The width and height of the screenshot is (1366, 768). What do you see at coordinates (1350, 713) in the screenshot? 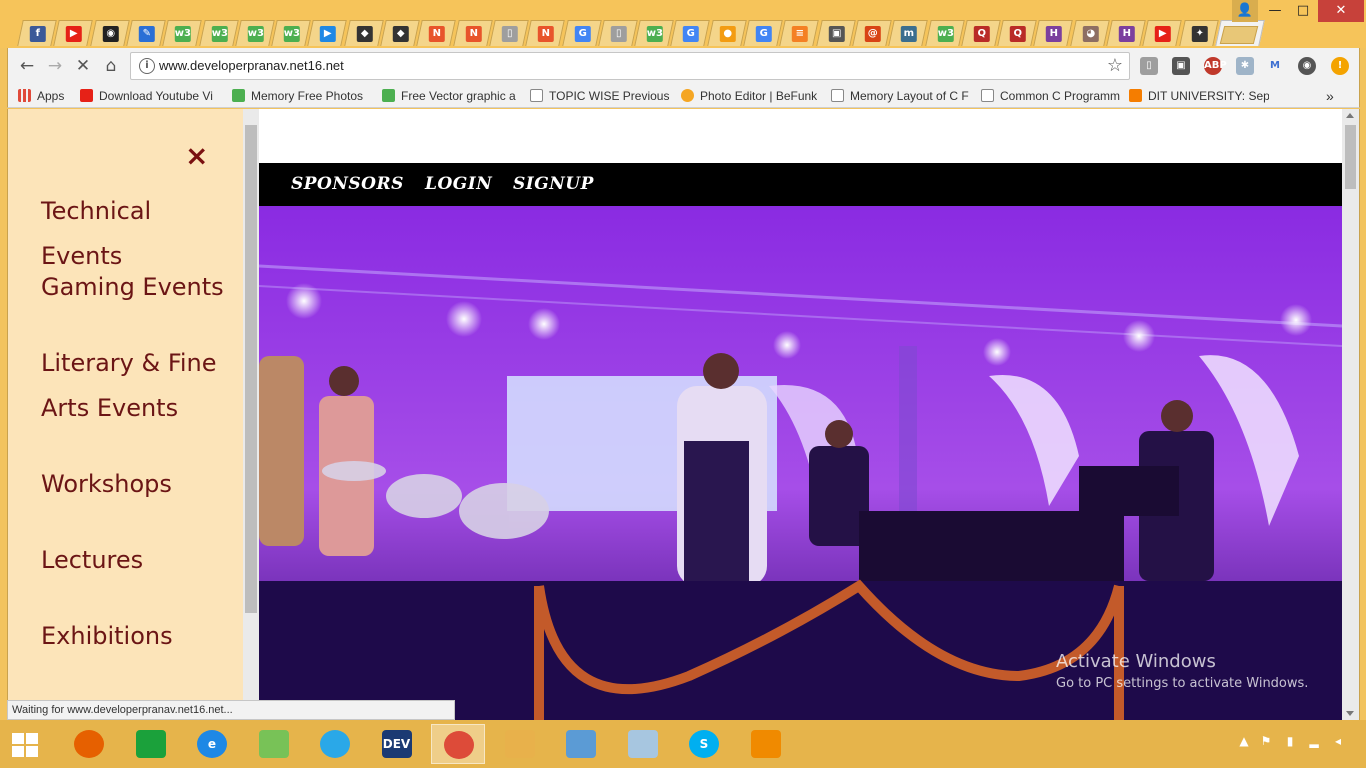
I see `scroll-down-arrow-icon` at bounding box center [1350, 713].